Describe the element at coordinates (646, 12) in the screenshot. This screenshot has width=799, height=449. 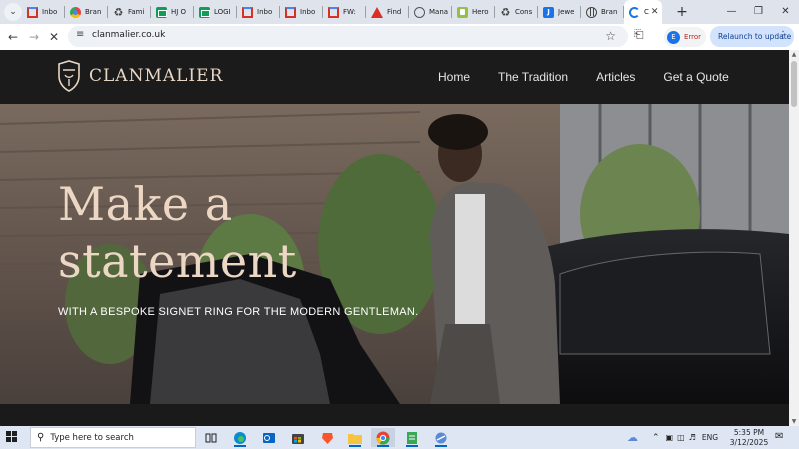
I see `tab-title: C` at that location.